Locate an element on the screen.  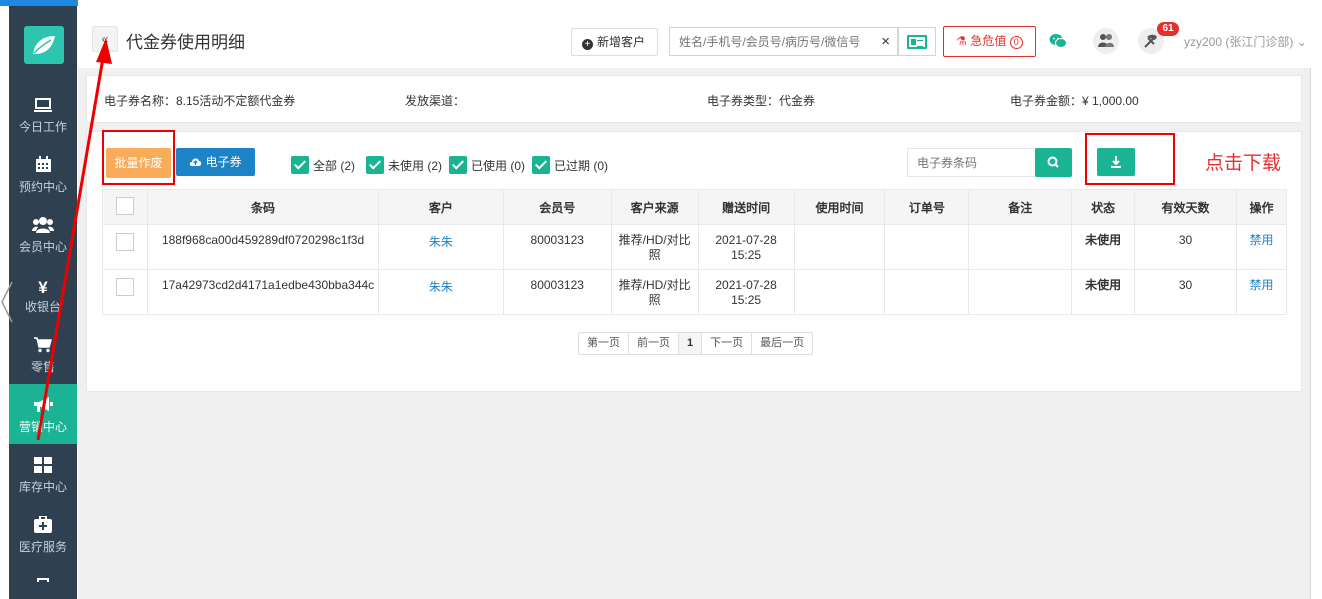
row-select-cell is located at coordinates (125, 247).